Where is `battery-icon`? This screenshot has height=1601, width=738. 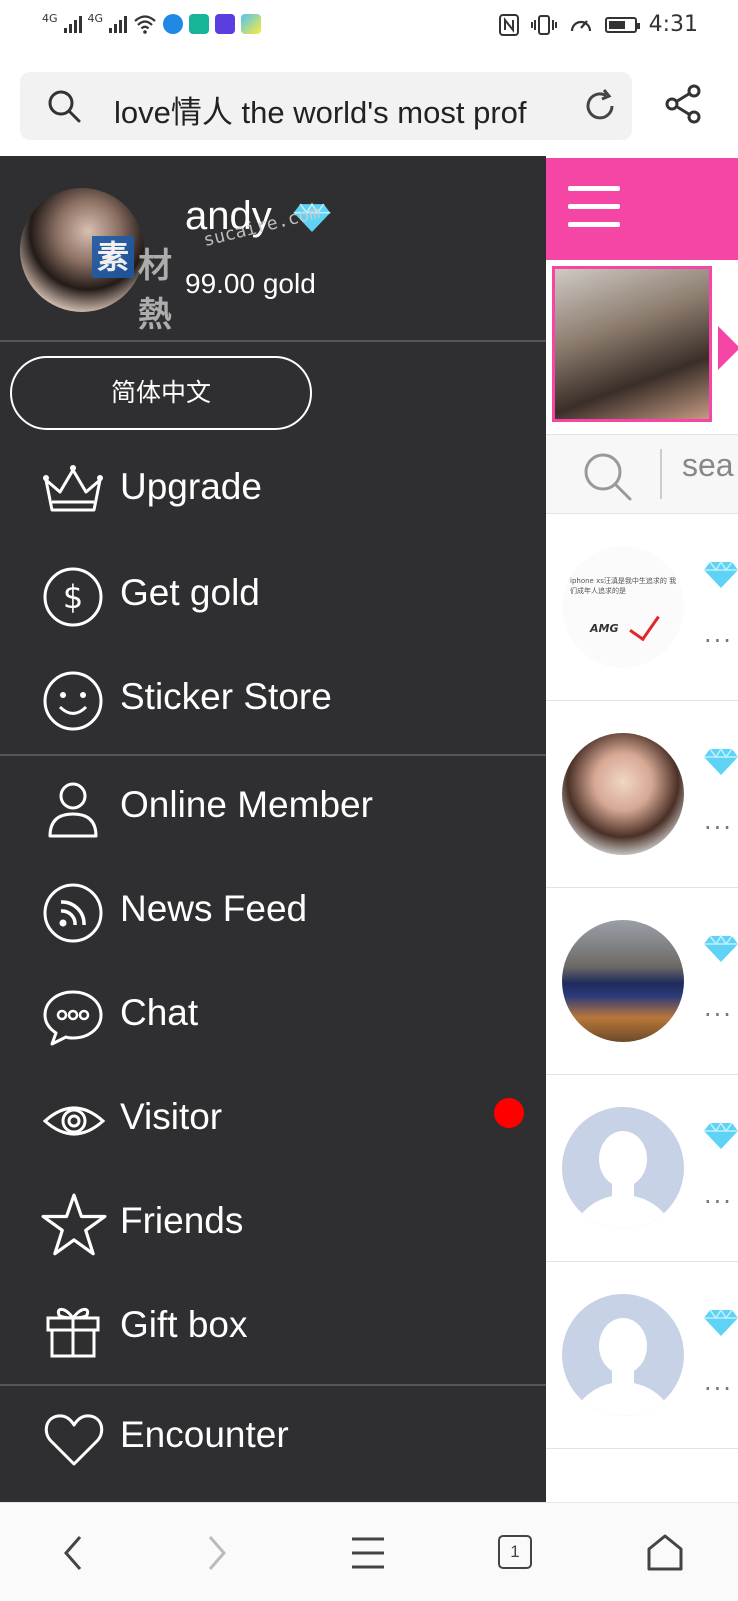
battery-icon is located at coordinates (622, 24).